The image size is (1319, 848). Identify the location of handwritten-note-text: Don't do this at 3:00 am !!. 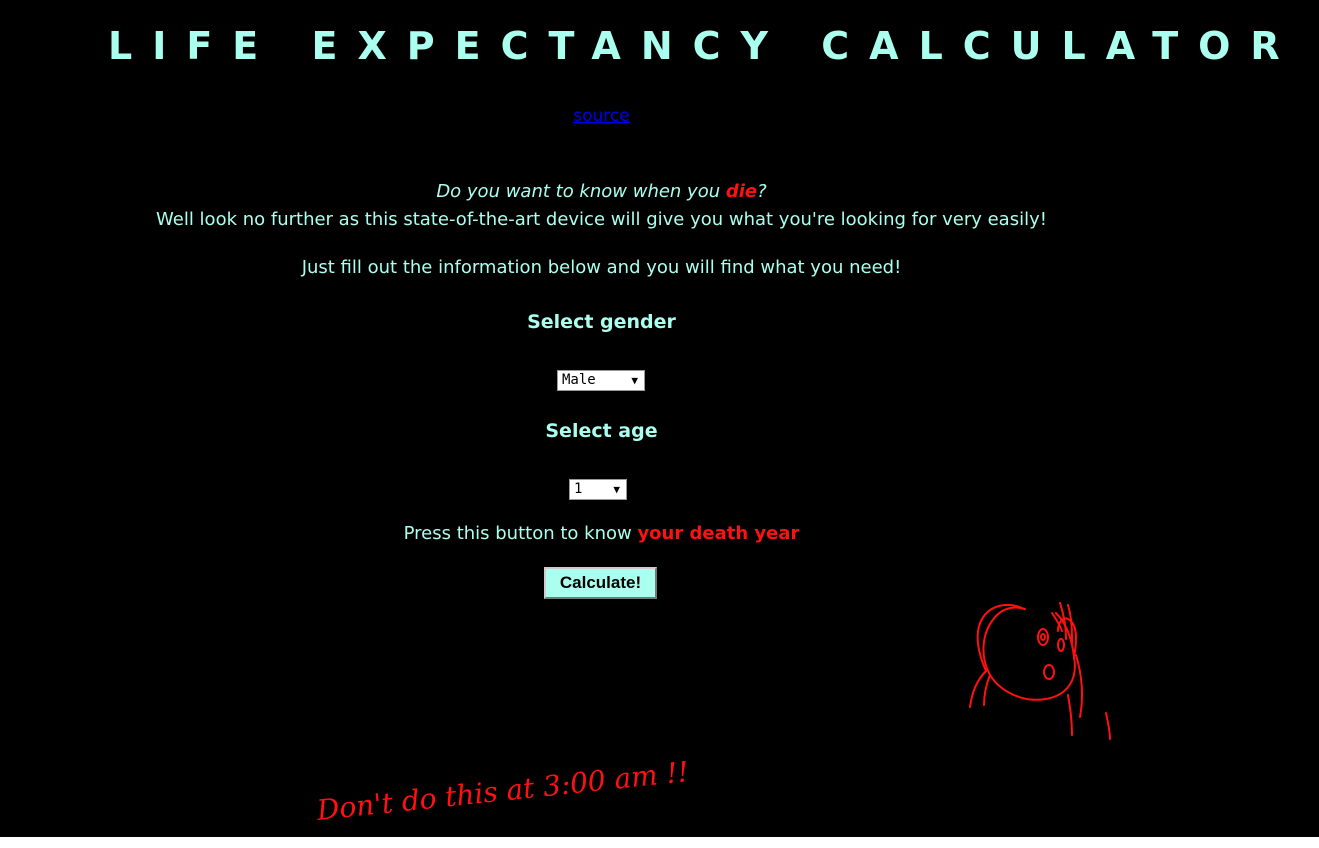
(502, 791).